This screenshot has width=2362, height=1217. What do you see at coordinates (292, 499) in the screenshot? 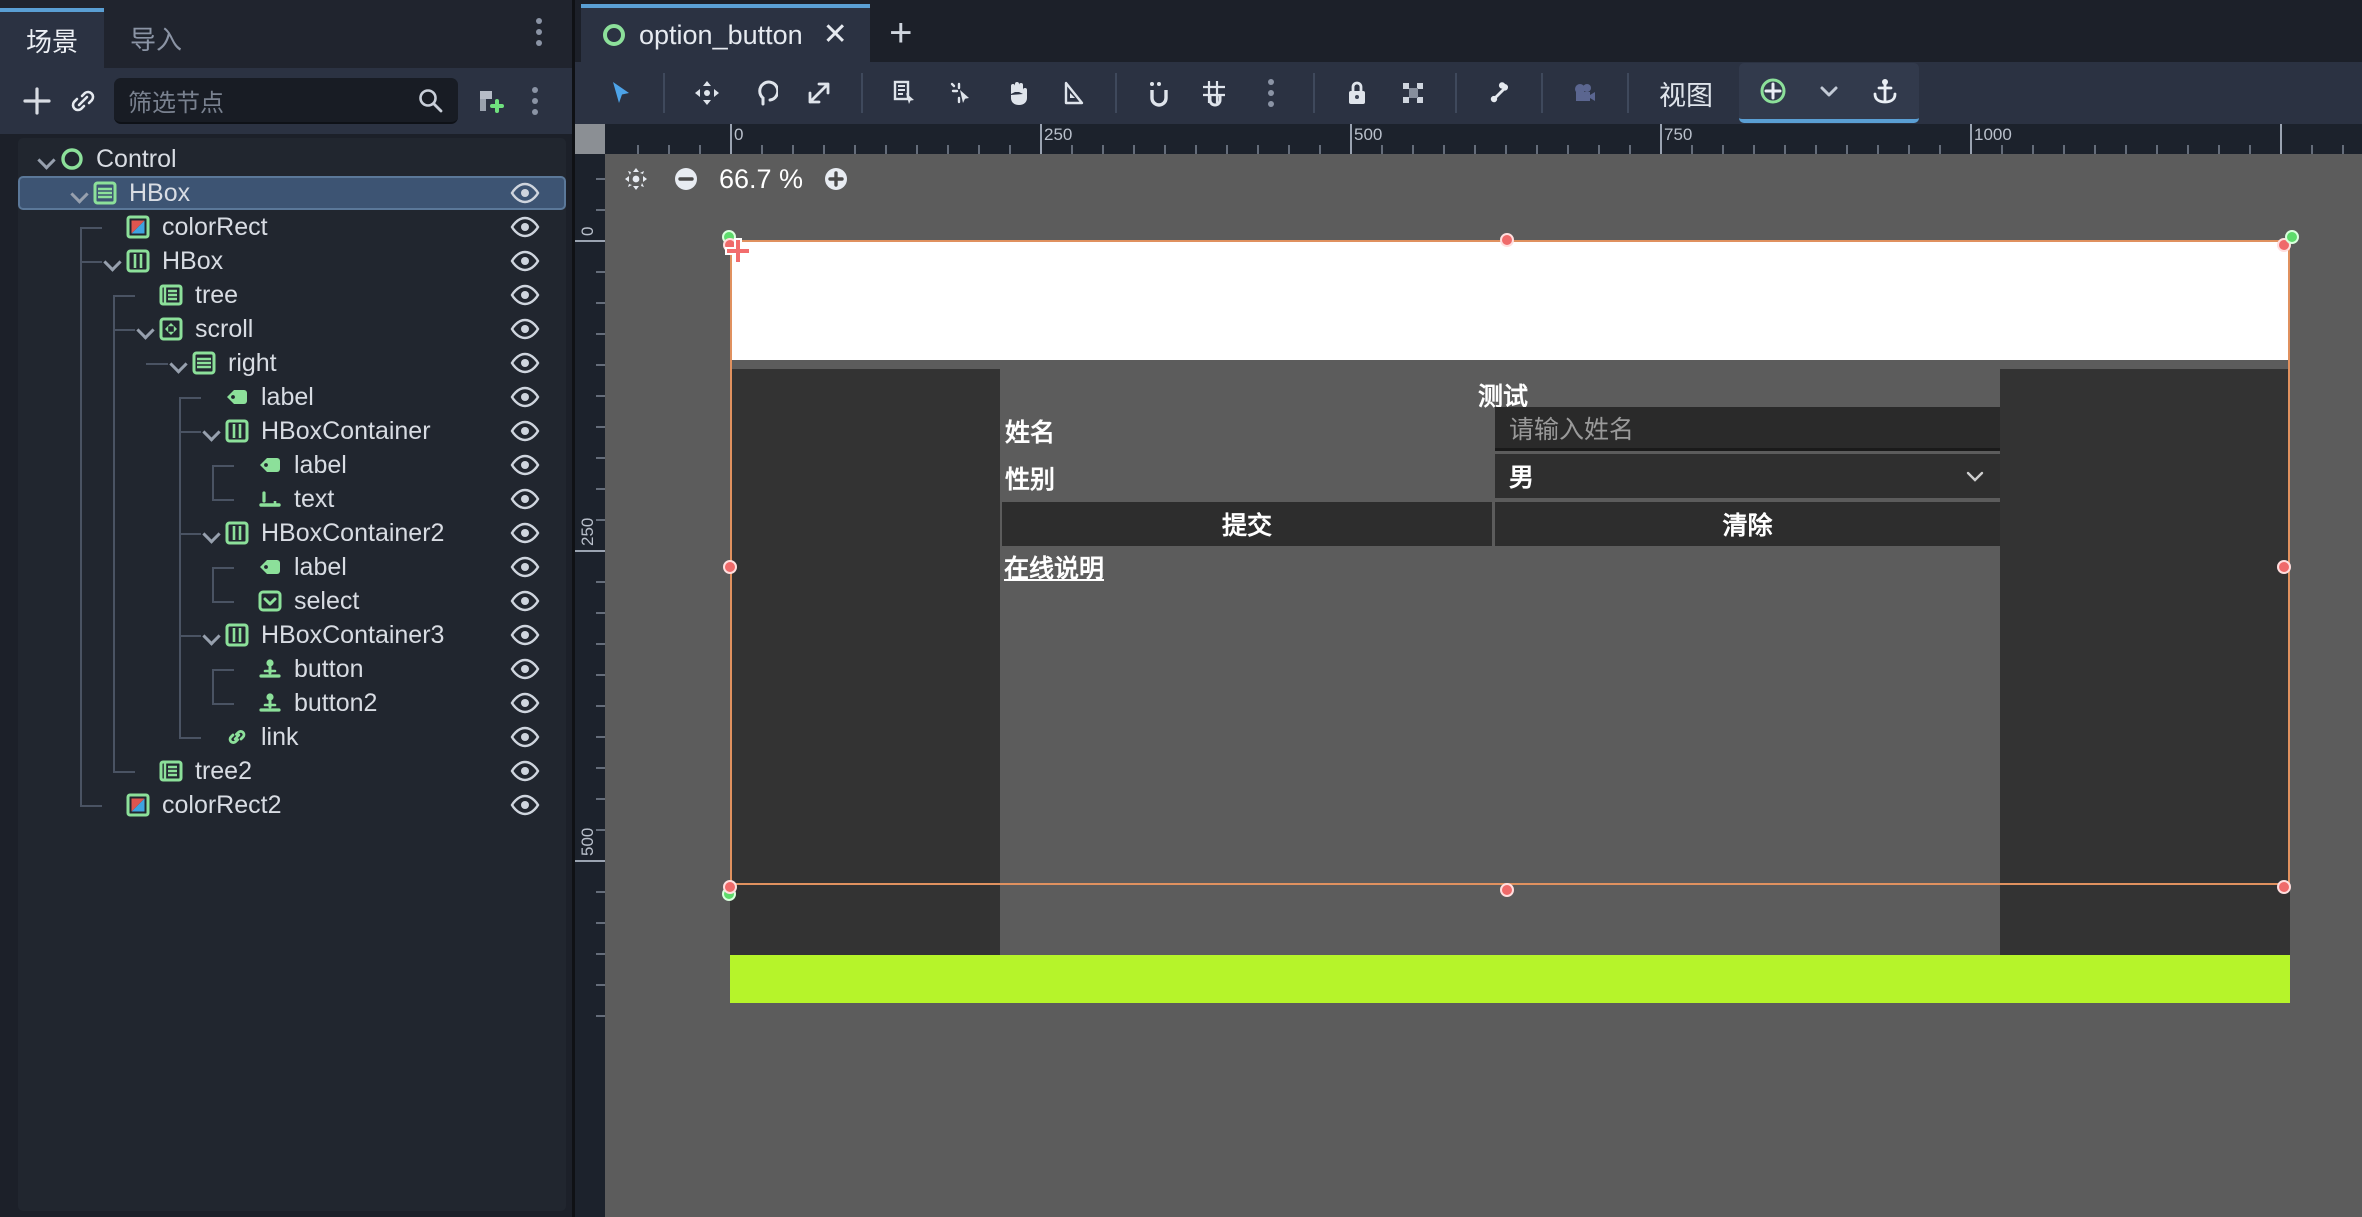
I see `scene-tree-item-text: text` at bounding box center [292, 499].